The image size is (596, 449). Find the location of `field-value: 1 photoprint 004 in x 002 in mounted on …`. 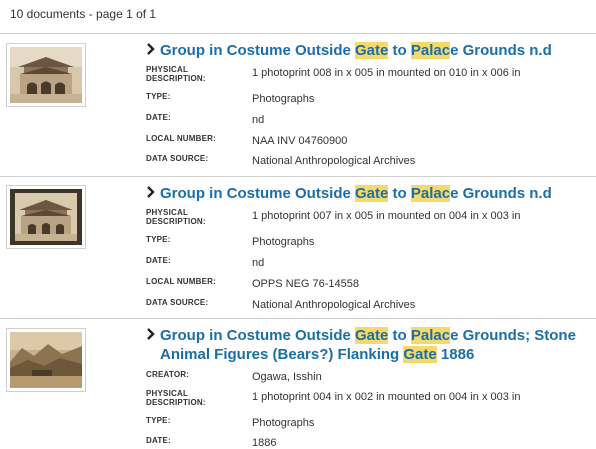

field-value: 1 photoprint 004 in x 002 in mounted on … is located at coordinates (386, 397).